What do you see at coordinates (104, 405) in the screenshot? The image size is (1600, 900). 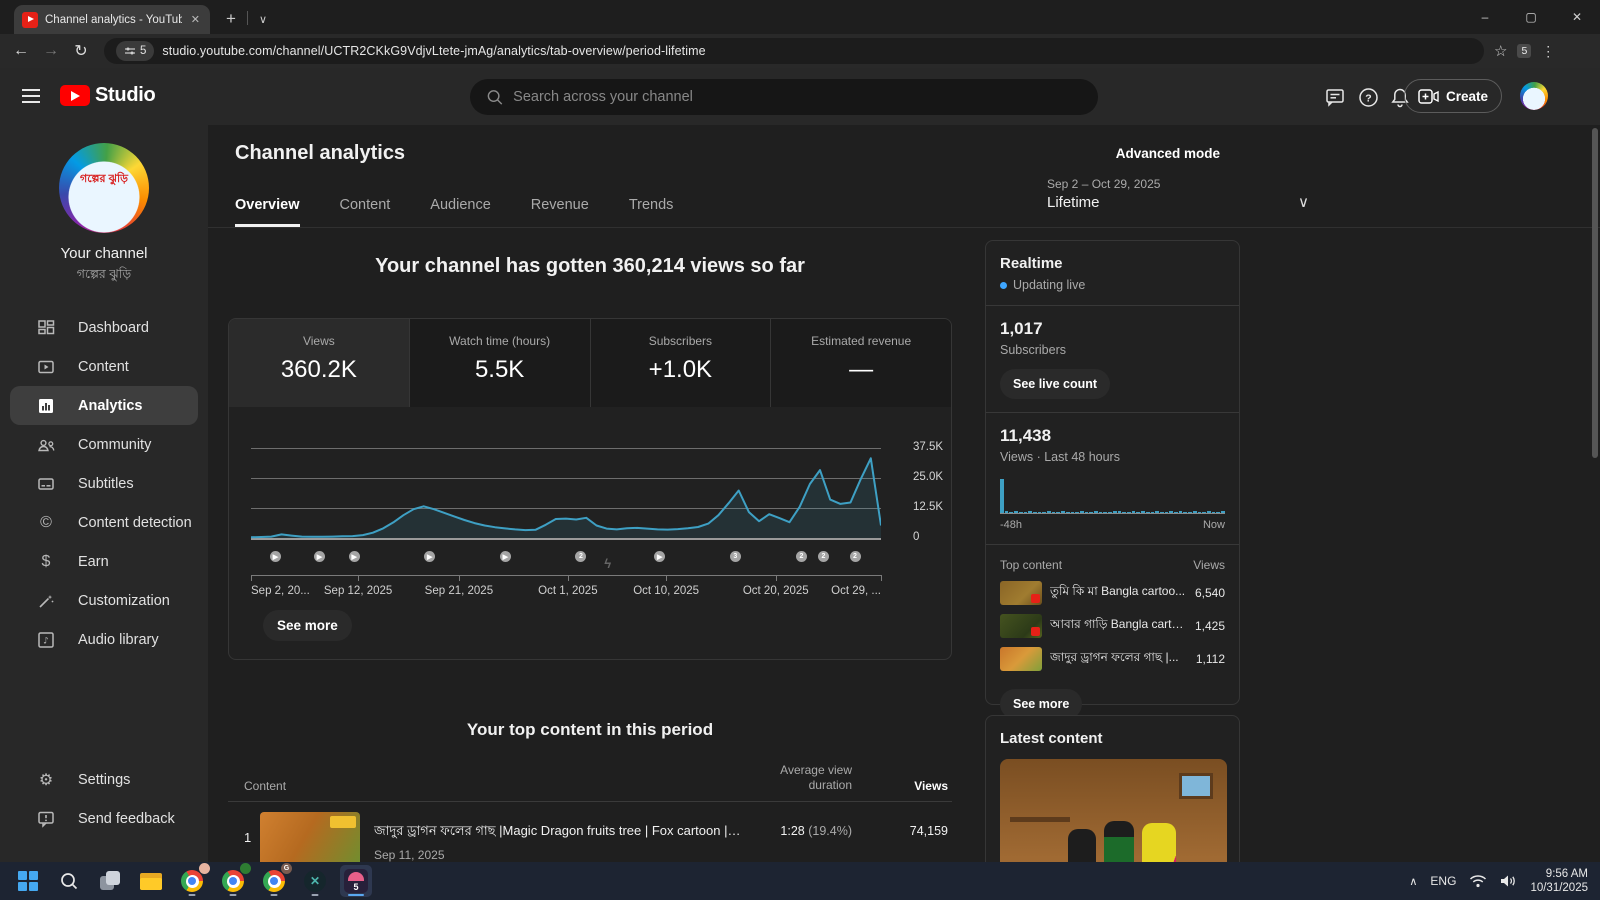 I see `sidebar-item-analytics: Analytics` at bounding box center [104, 405].